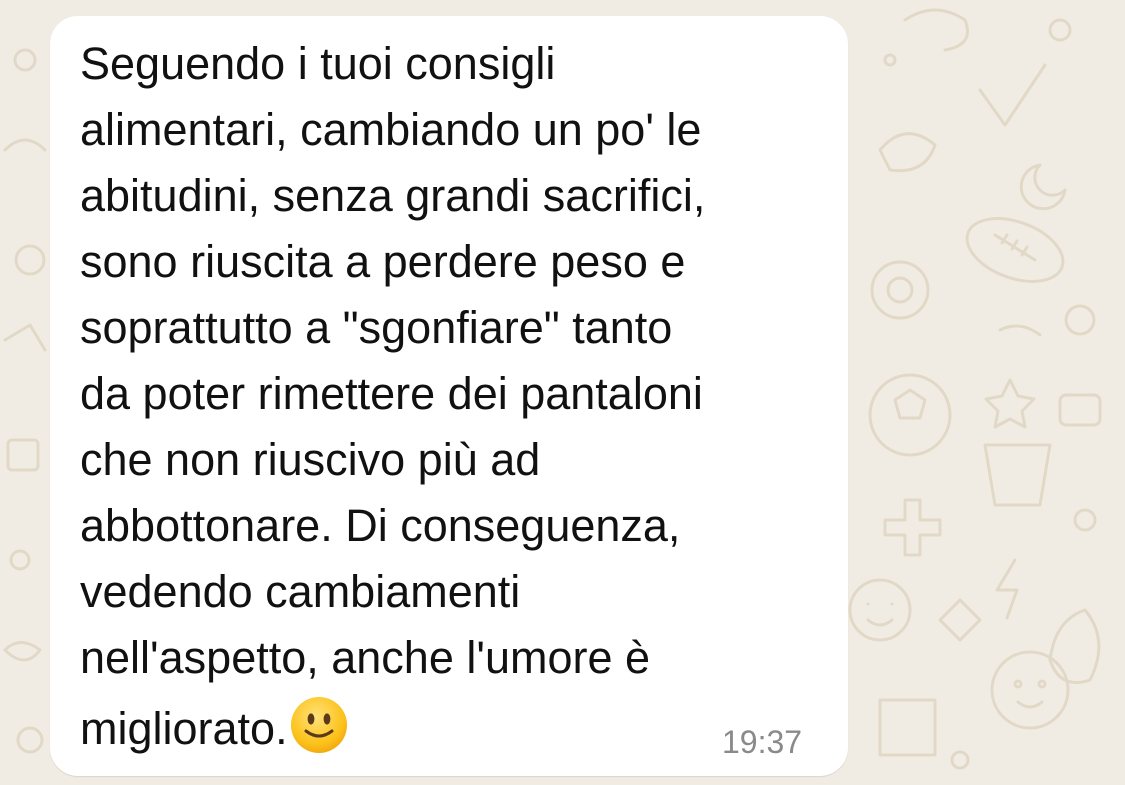  What do you see at coordinates (365, 657) in the screenshot?
I see `message-line-10: nell'aspetto, anche l'umore è` at bounding box center [365, 657].